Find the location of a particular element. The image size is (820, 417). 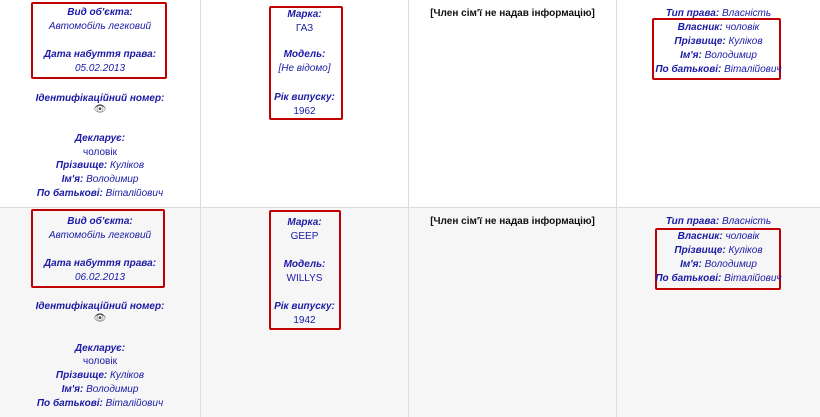

id-number-label: Ідентифікаційний номер: is located at coordinates (100, 306).